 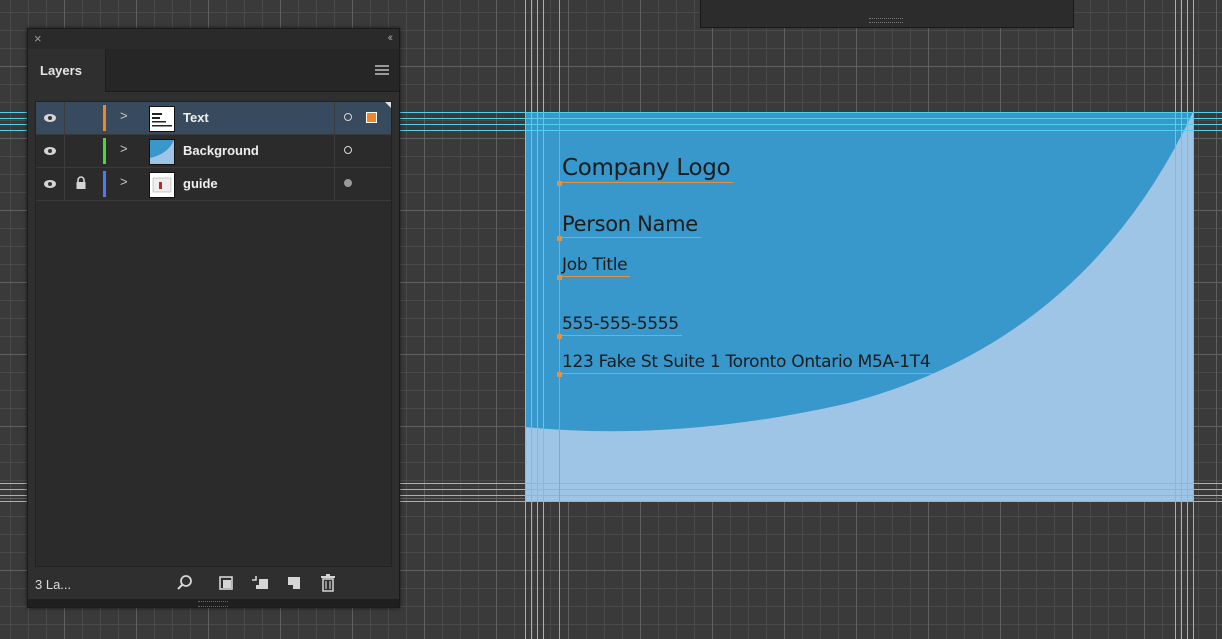 I want to click on layer-name: Text, so click(x=196, y=117).